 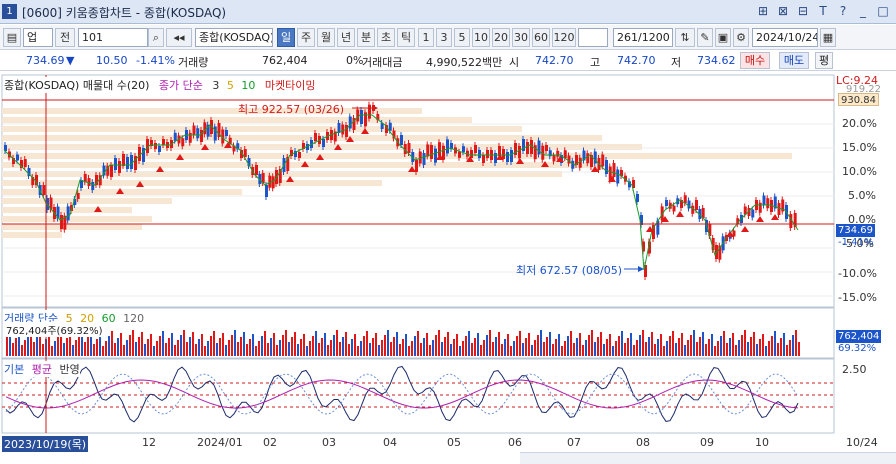 I want to click on avg-button: 평, so click(x=824, y=60).